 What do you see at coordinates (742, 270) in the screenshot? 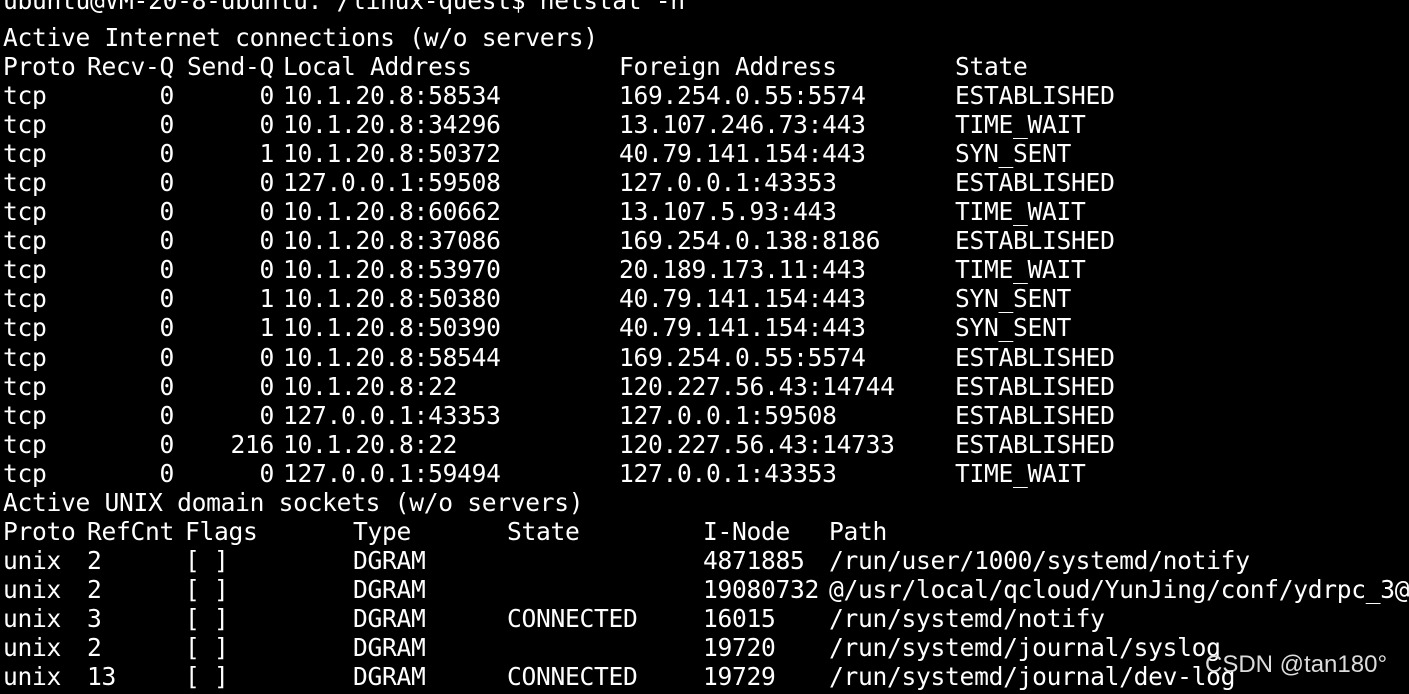
I see `internet-cell-foreign-address: 20.189.173.11:443` at bounding box center [742, 270].